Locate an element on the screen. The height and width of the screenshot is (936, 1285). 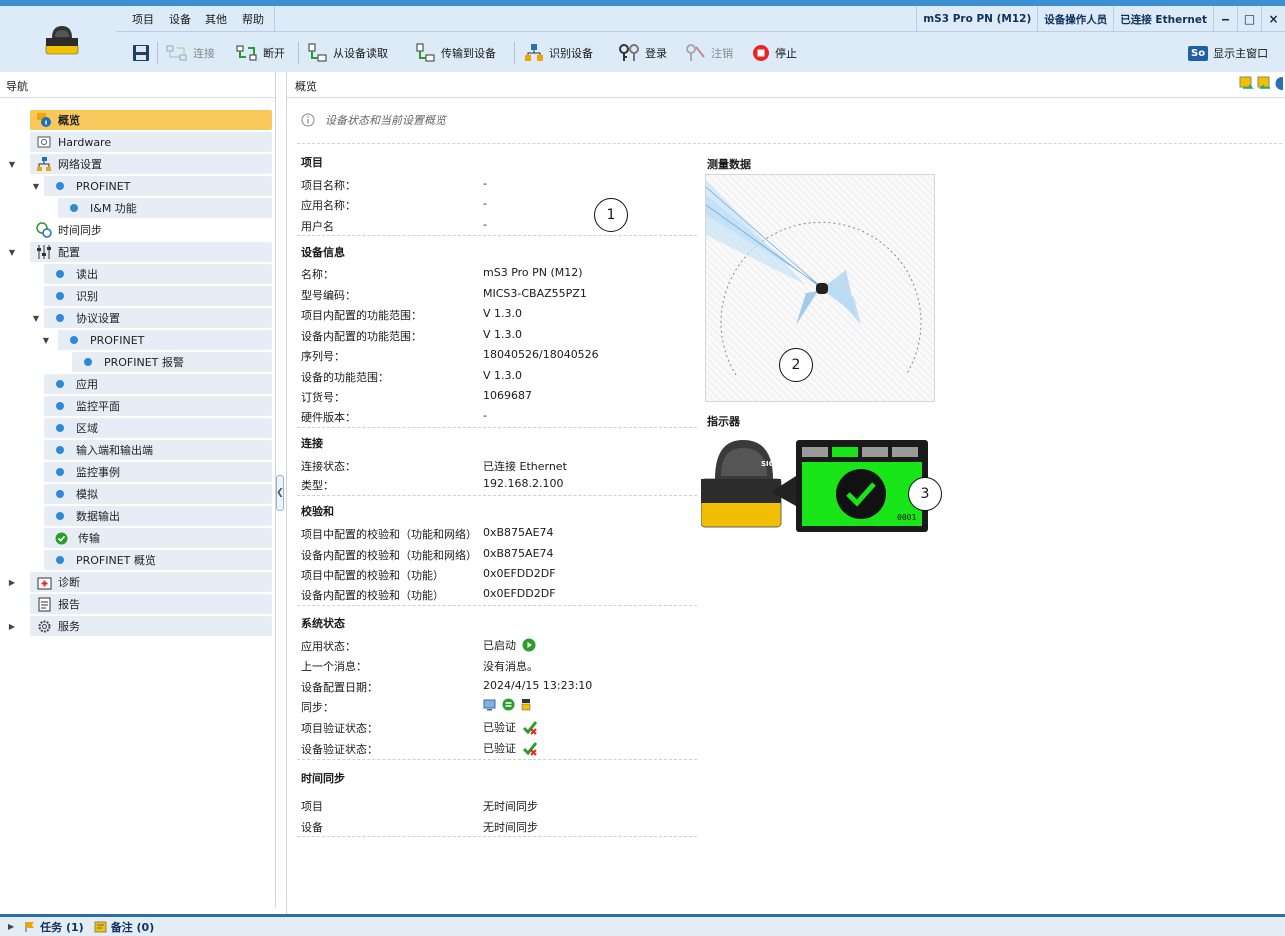
read-device-icon is located at coordinates (317, 52).